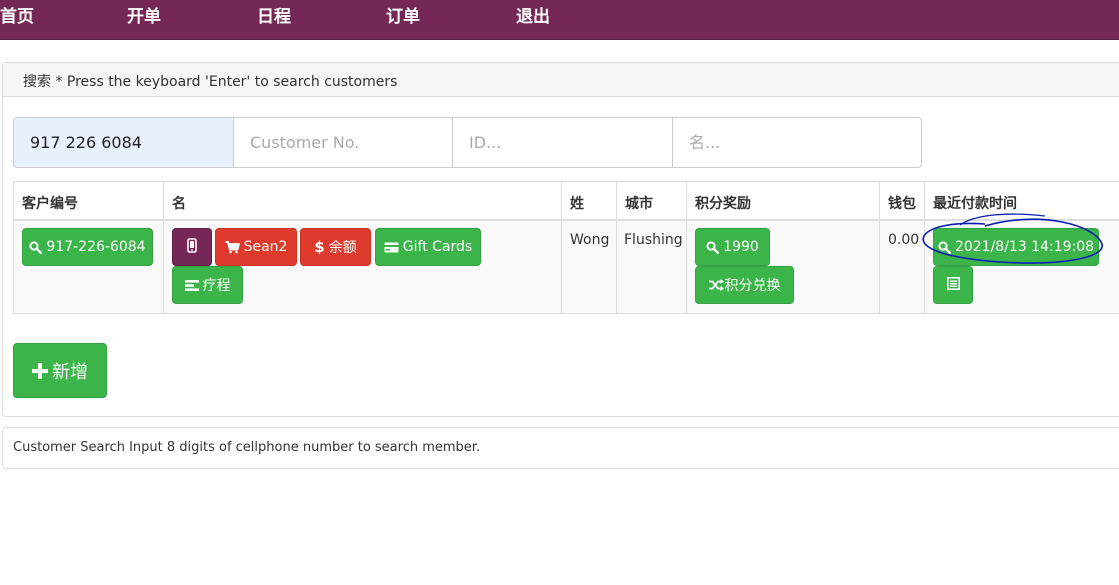 The height and width of the screenshot is (585, 1119). I want to click on add-new-label: 新增, so click(70, 372).